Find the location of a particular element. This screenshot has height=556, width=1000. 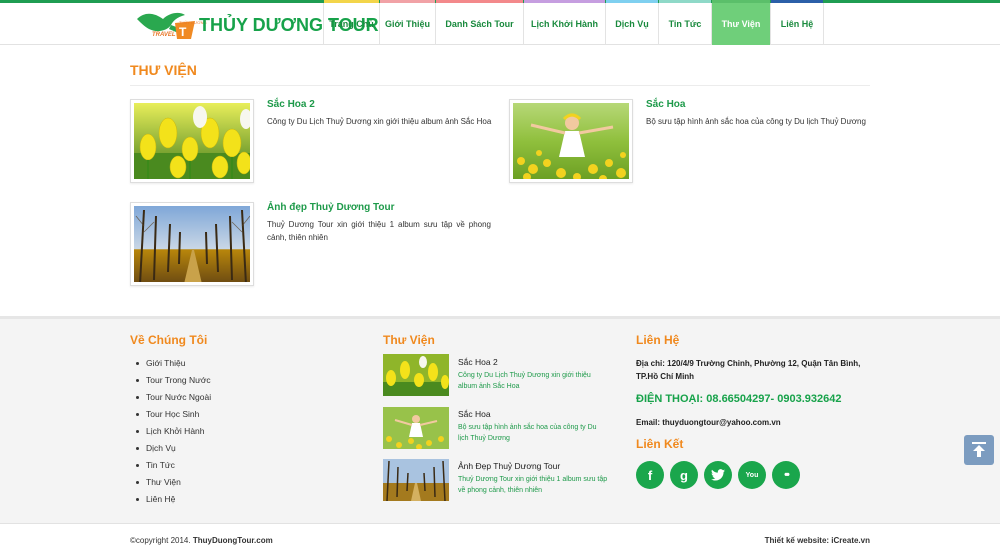

copyright-text: ©copyright 2014. ThuyDuongTour.com is located at coordinates (201, 540).